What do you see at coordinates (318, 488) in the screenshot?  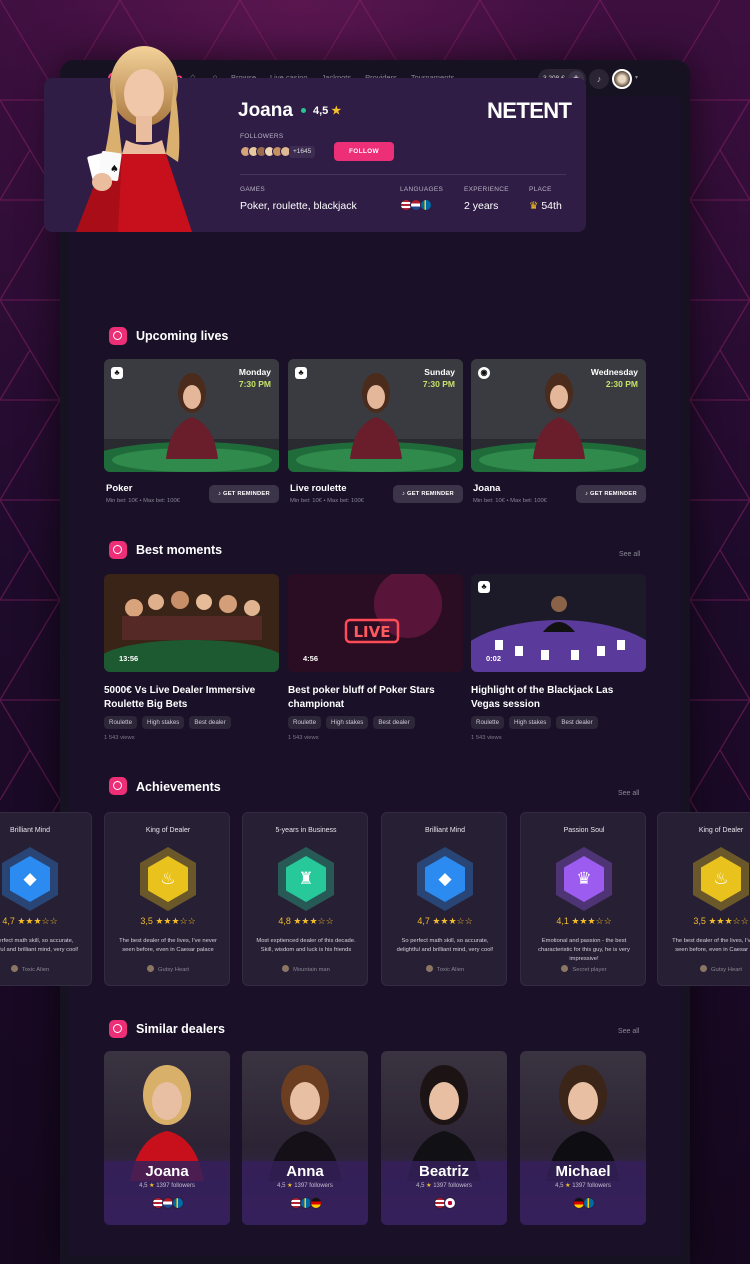 I see `upcoming-card-title: Live roulette` at bounding box center [318, 488].